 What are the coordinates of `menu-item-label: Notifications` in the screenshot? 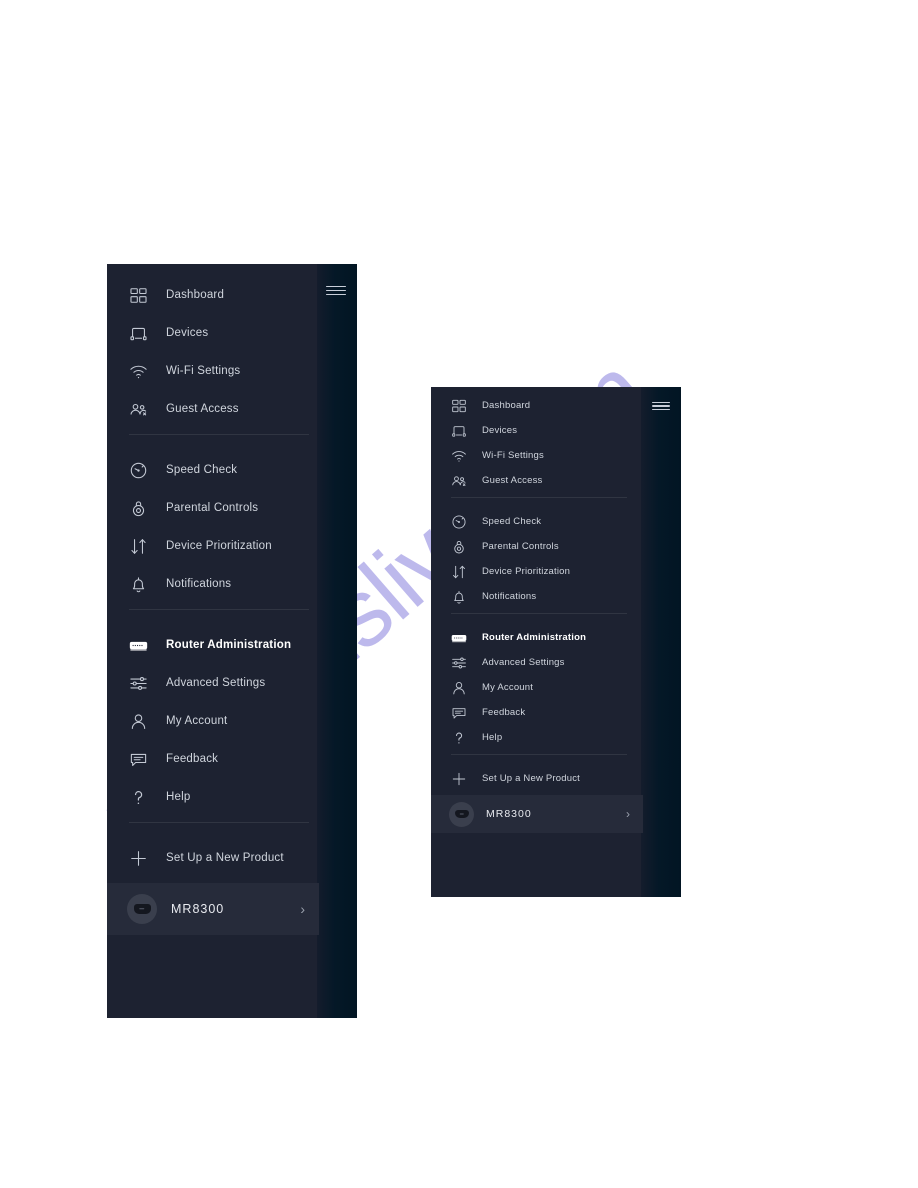 It's located at (199, 584).